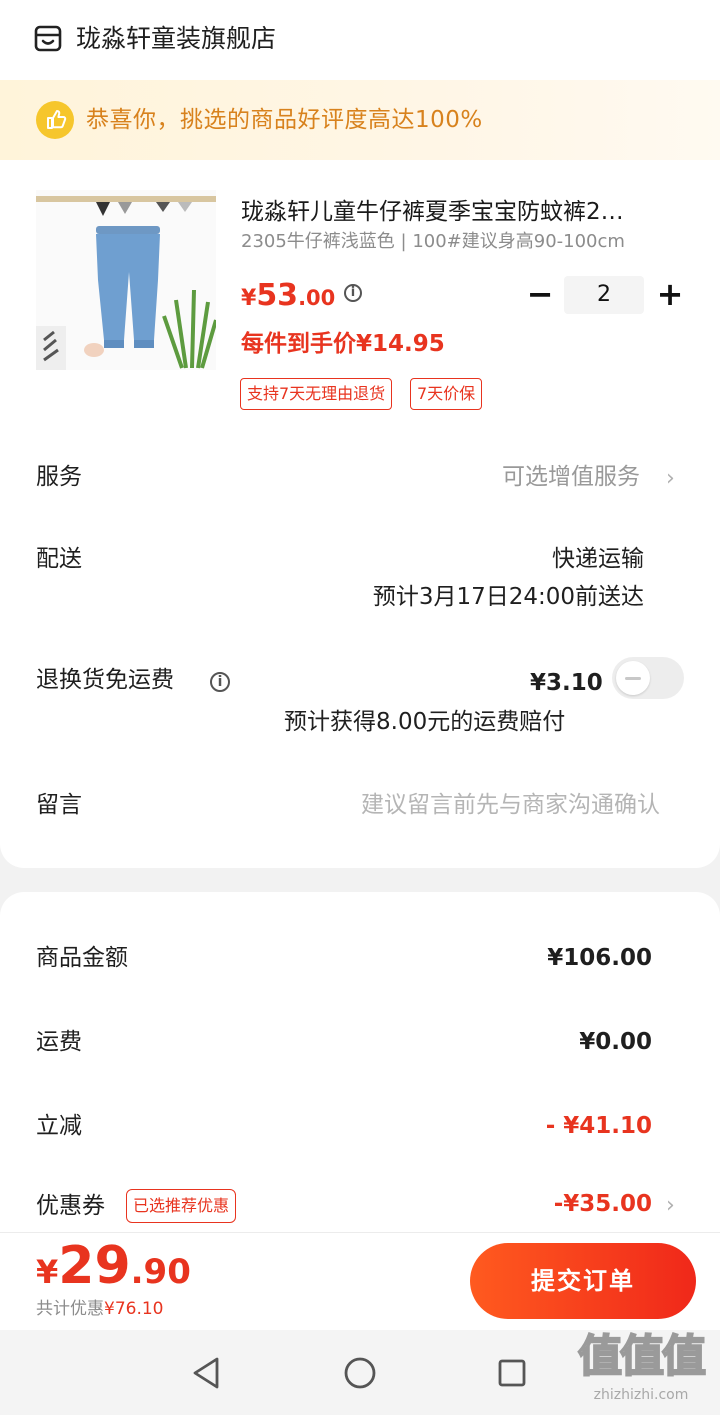  I want to click on thumbs-up-icon, so click(55, 120).